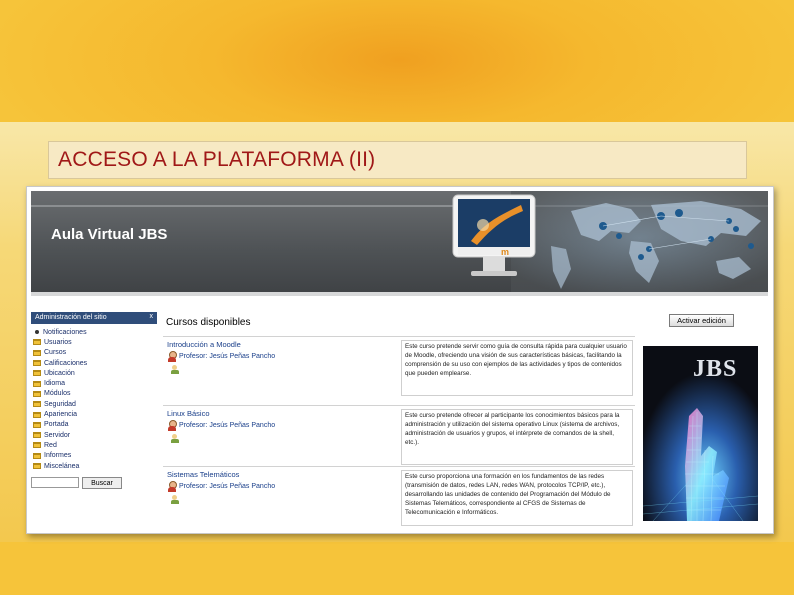 The image size is (794, 595). What do you see at coordinates (65, 332) in the screenshot?
I see `sidebar-item-label: Notificaciones` at bounding box center [65, 332].